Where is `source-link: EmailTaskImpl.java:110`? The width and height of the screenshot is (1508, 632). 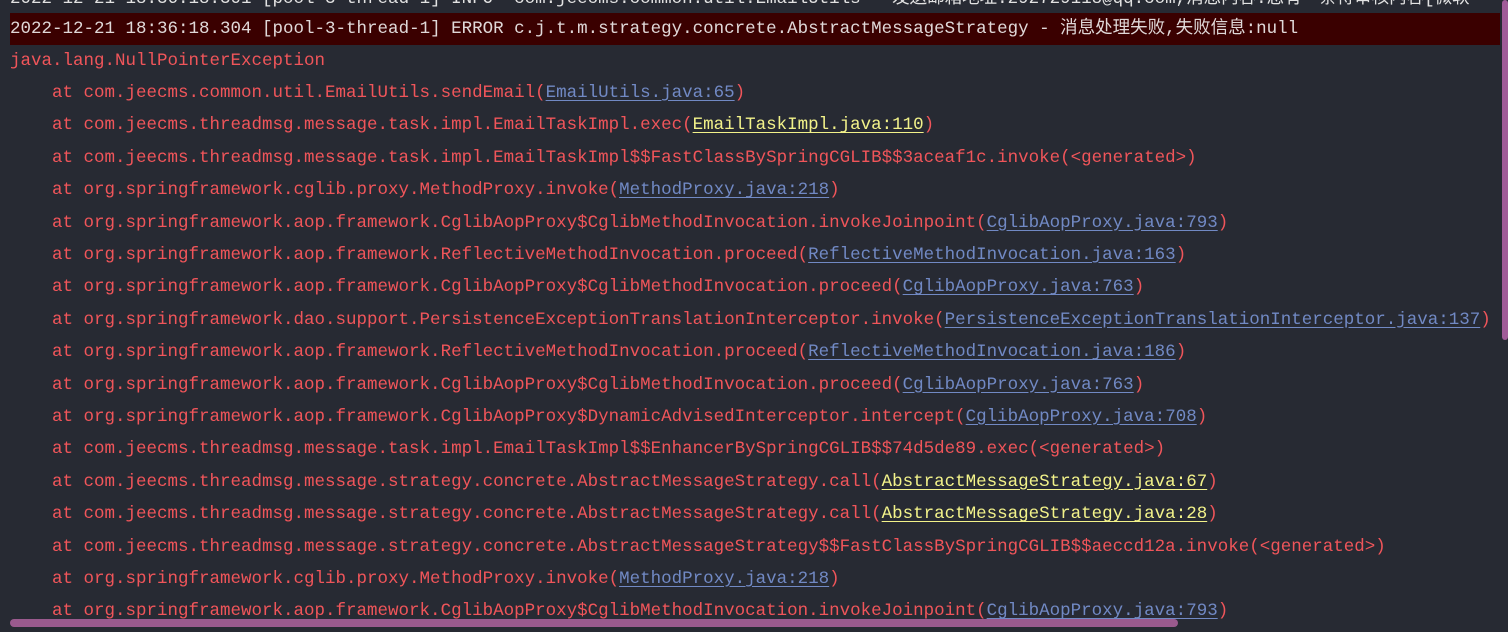 source-link: EmailTaskImpl.java:110 is located at coordinates (808, 125).